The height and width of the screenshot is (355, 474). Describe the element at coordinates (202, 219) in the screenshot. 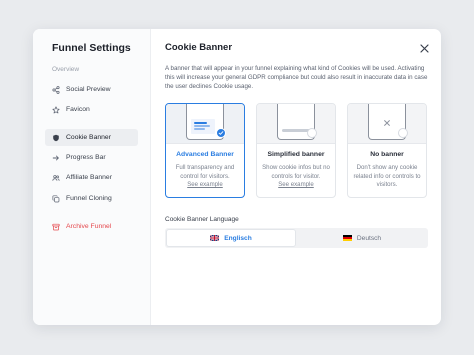

I see `language-label: Cookie Banner Language` at that location.